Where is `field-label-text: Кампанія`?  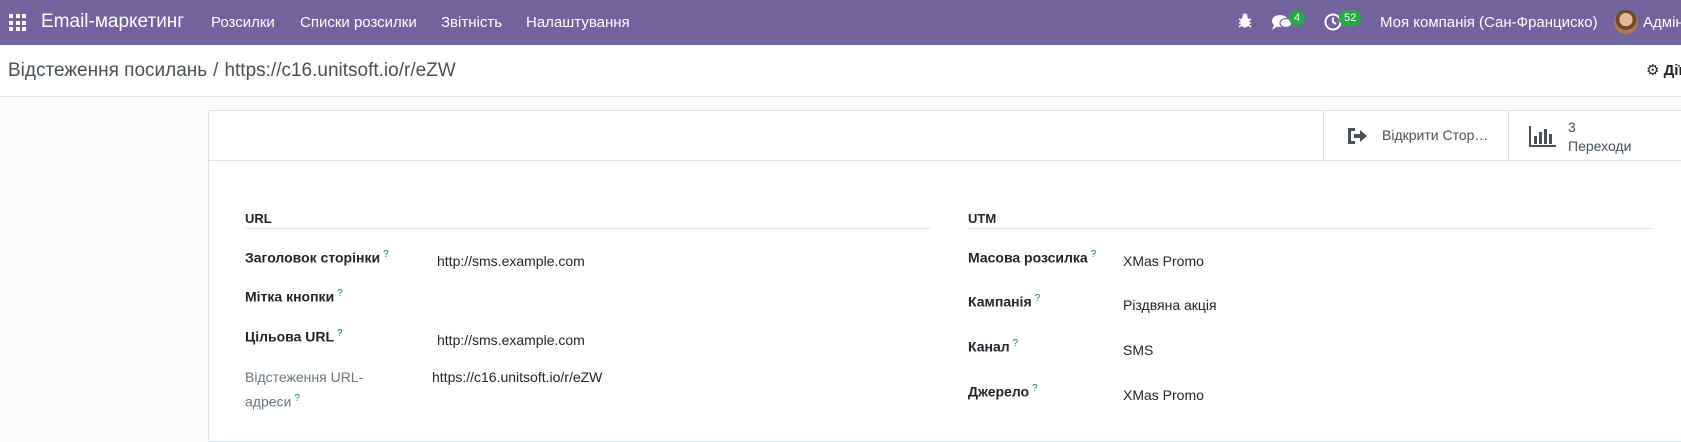 field-label-text: Кампанія is located at coordinates (1000, 301).